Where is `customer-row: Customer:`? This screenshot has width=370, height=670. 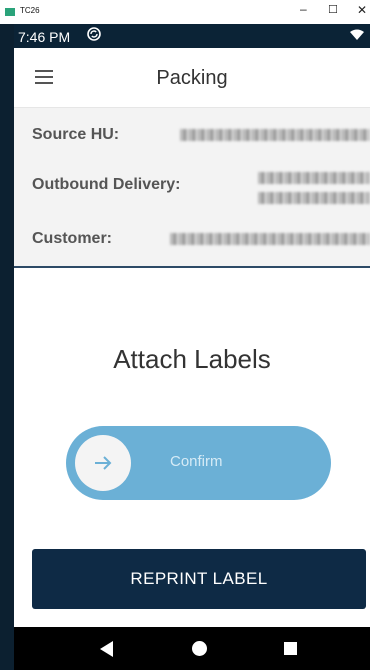
customer-row: Customer: is located at coordinates (201, 240).